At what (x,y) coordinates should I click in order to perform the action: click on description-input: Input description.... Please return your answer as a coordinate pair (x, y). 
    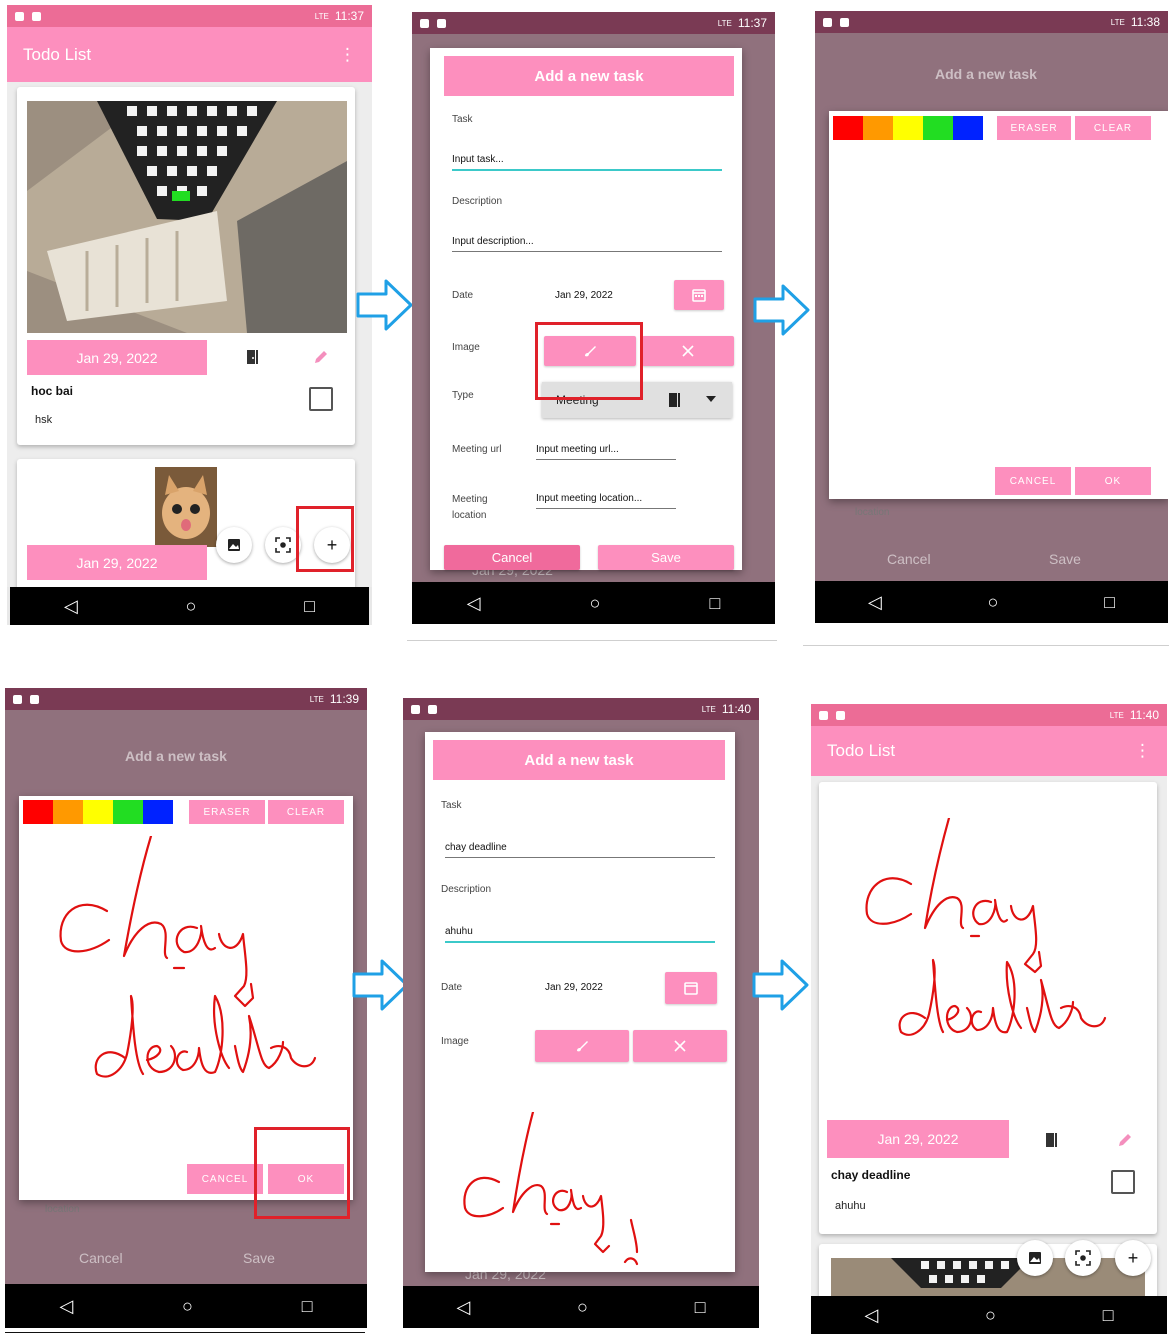
    Looking at the image, I should click on (587, 244).